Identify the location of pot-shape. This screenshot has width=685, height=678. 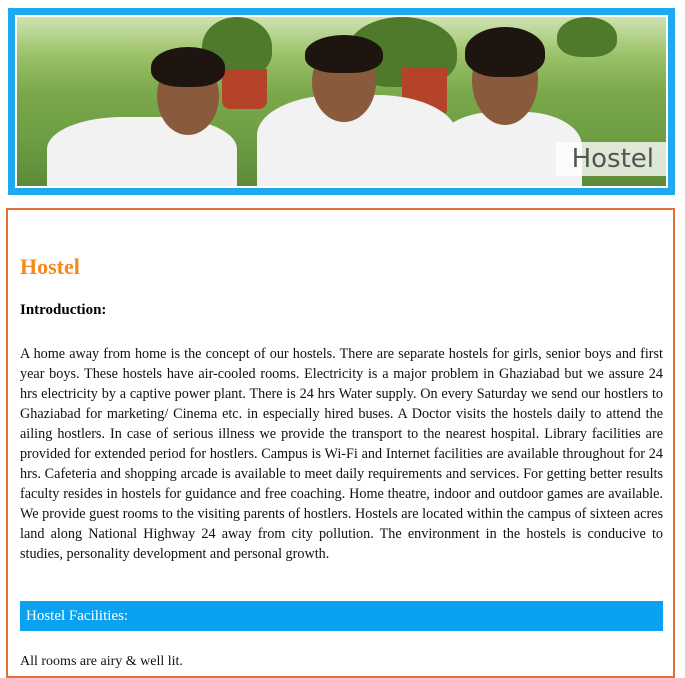
(244, 89).